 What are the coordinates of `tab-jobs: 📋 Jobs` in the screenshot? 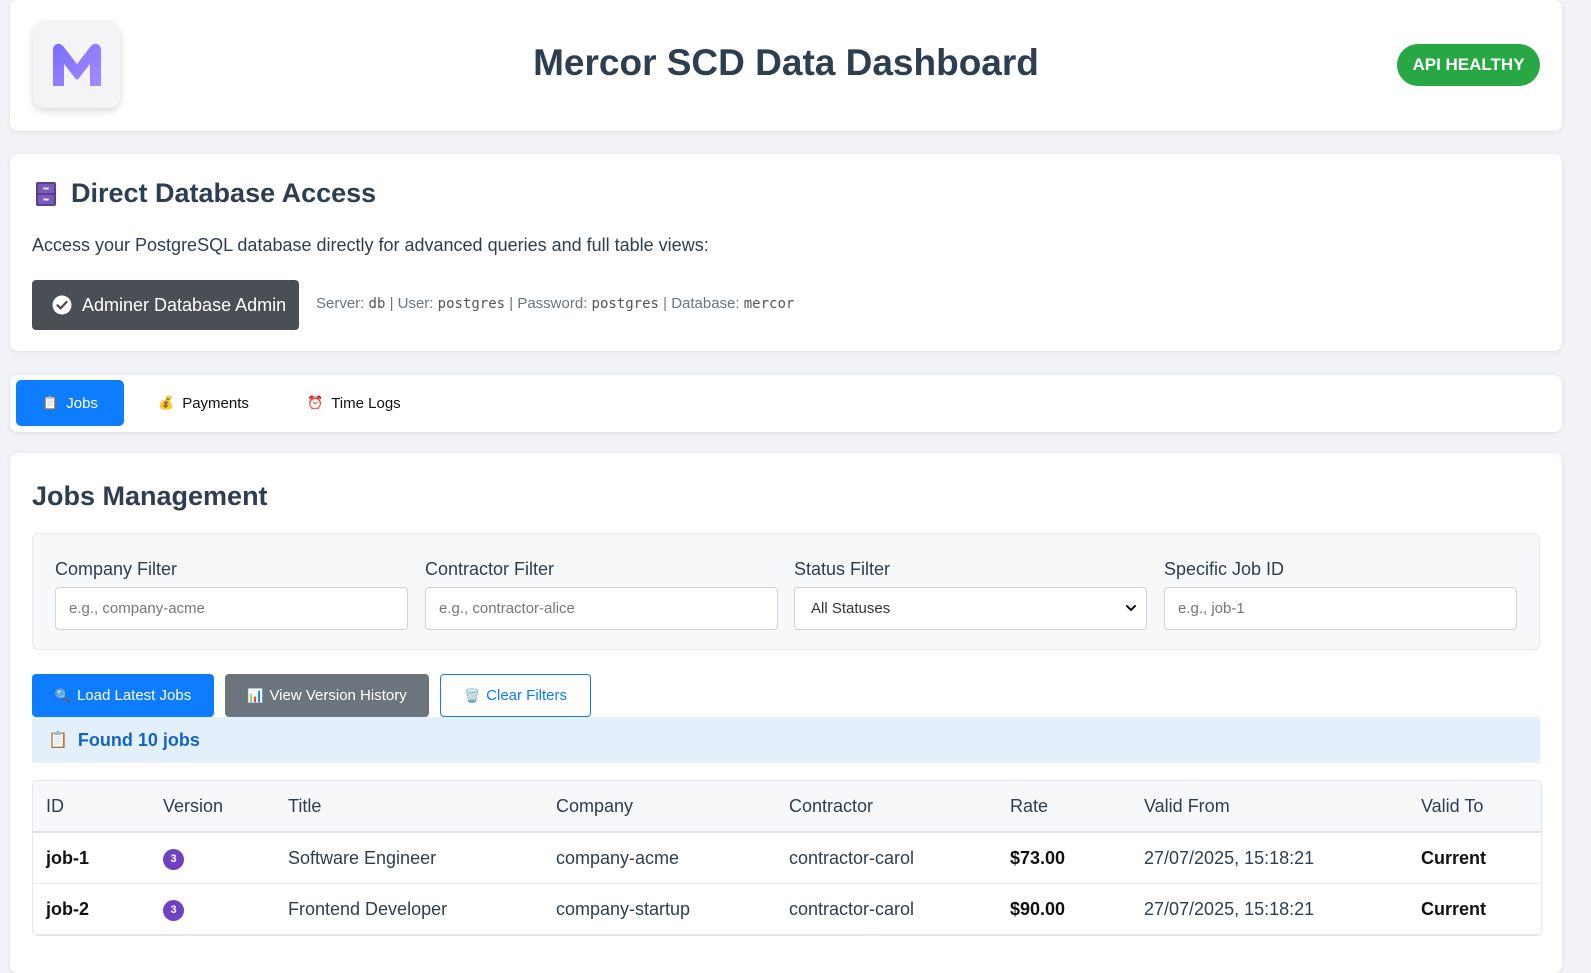 It's located at (70, 403).